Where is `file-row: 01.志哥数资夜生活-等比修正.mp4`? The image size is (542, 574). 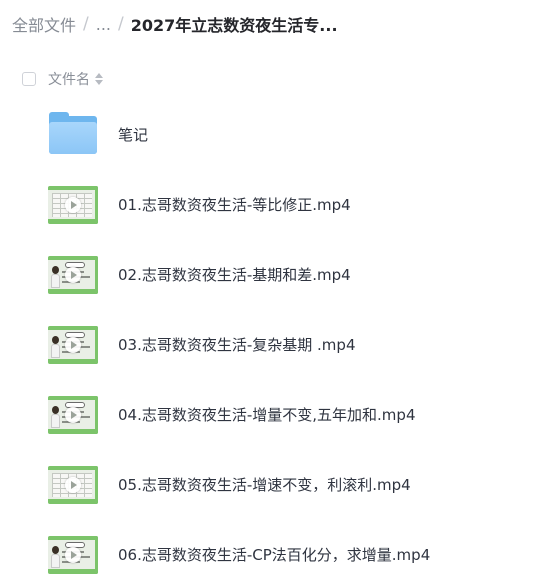 file-row: 01.志哥数资夜生活-等比修正.mp4 is located at coordinates (271, 205).